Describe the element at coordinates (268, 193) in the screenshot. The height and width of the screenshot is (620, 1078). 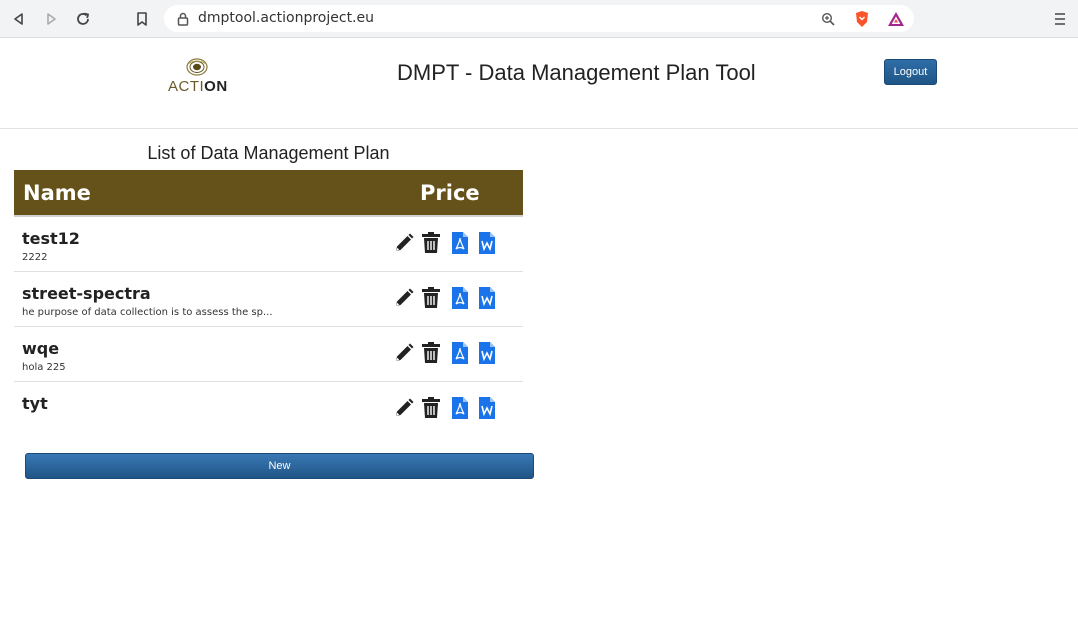
I see `table-header: Name Price` at that location.